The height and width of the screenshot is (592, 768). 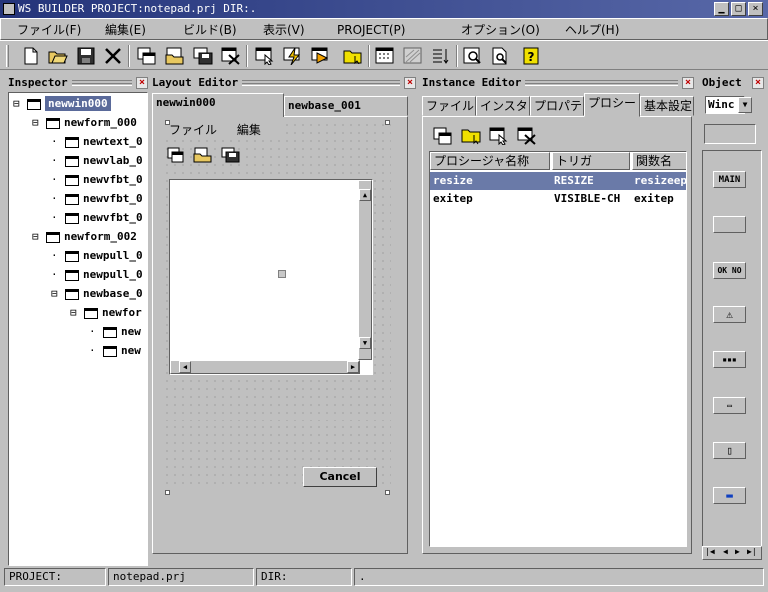 I want to click on horizontal-scrollbar: ◀ ▶, so click(x=265, y=367).